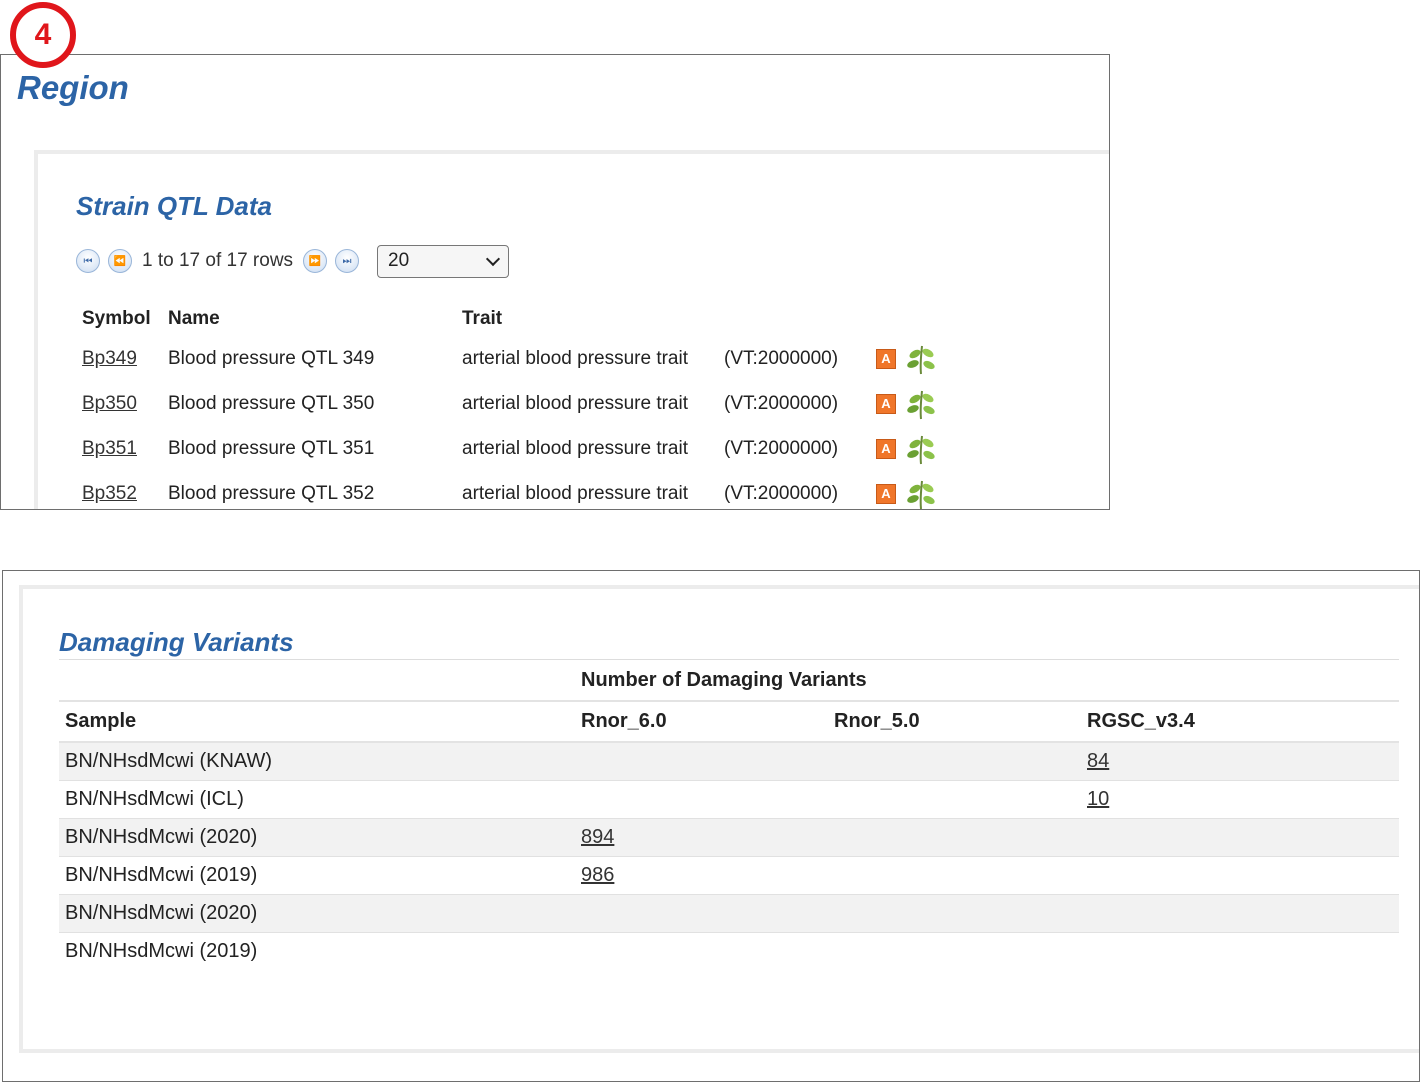  What do you see at coordinates (109, 403) in the screenshot?
I see `qtl-symbol-link: Bp350` at bounding box center [109, 403].